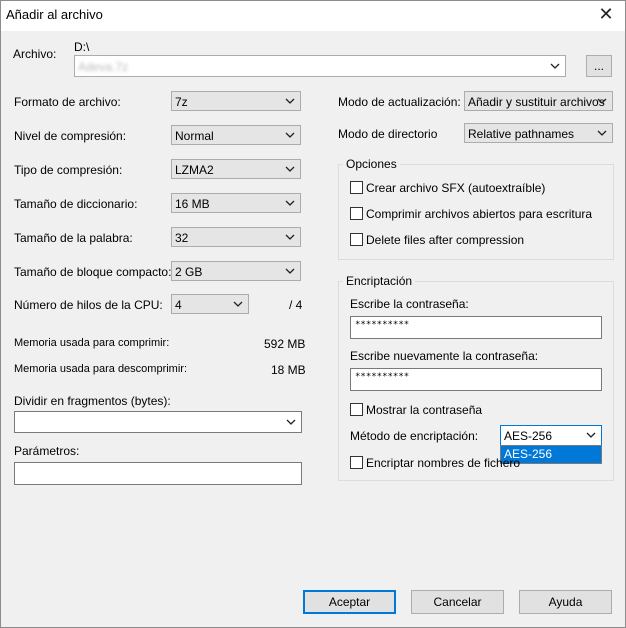  Describe the element at coordinates (379, 281) in the screenshot. I see `encryption-title: Encriptación` at that location.